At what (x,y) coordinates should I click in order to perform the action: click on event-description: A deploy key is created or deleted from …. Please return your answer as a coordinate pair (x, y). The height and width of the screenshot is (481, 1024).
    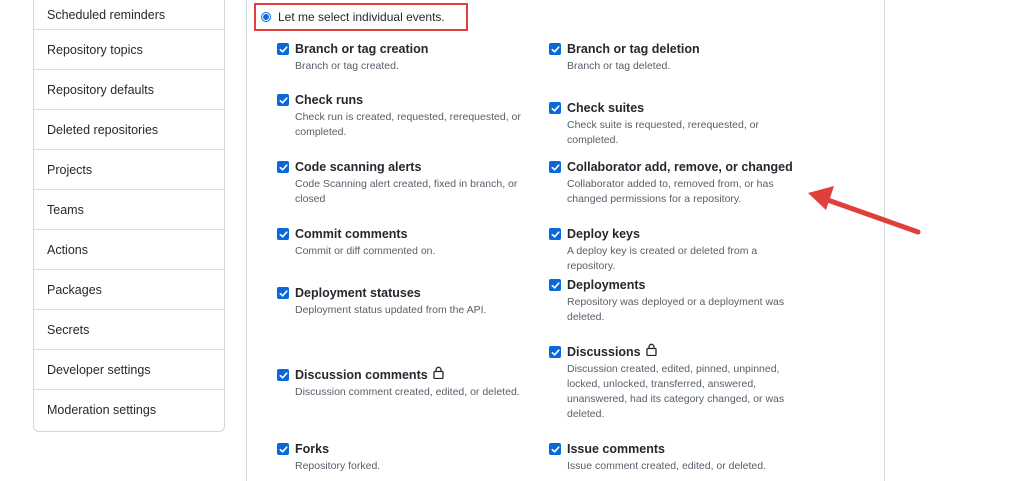
    Looking at the image, I should click on (683, 259).